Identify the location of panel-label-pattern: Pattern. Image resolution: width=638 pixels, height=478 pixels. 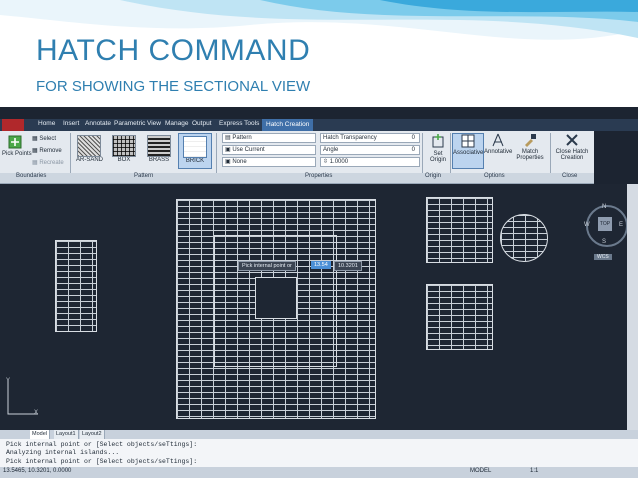
(144, 176).